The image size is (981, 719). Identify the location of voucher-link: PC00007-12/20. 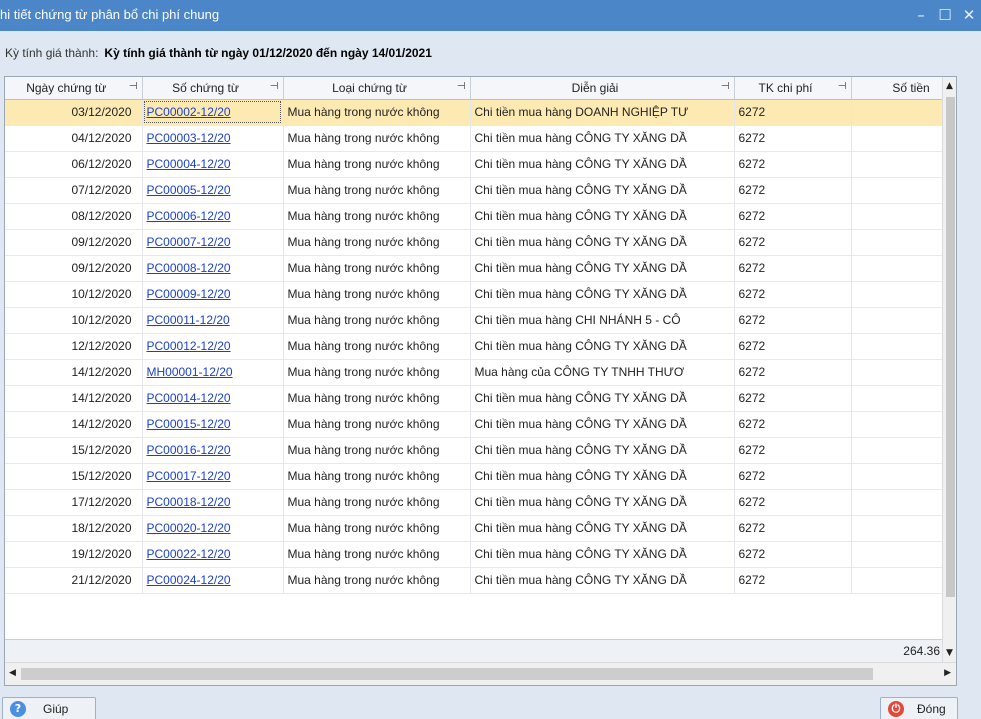
(189, 242).